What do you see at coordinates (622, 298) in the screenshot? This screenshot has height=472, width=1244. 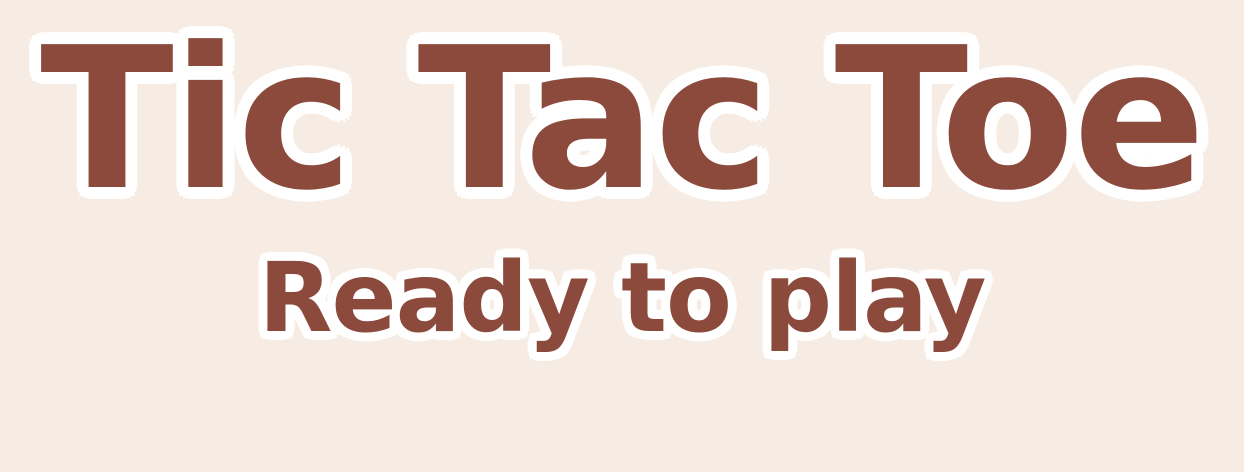 I see `game-status: Ready to play` at bounding box center [622, 298].